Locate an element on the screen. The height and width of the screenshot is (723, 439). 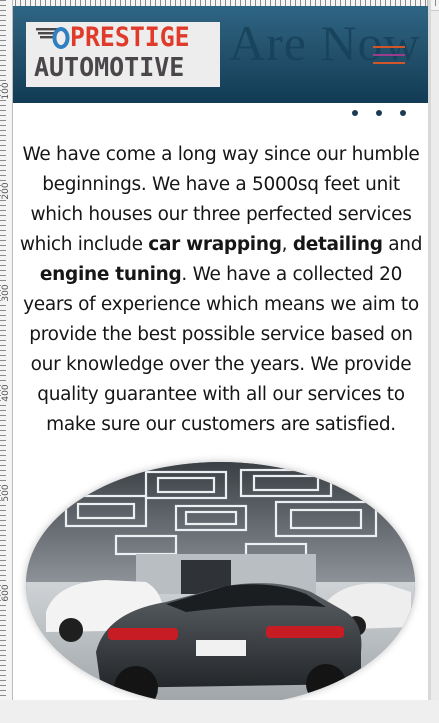
hero-heading: Are Now is located at coordinates (325, 43).